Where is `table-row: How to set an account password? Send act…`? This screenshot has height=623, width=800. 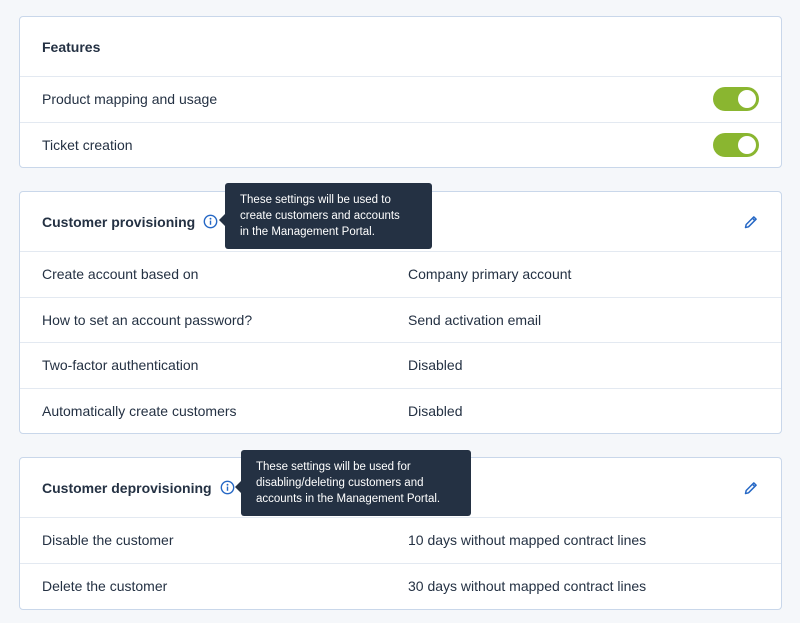
table-row: How to set an account password? Send act… is located at coordinates (400, 320).